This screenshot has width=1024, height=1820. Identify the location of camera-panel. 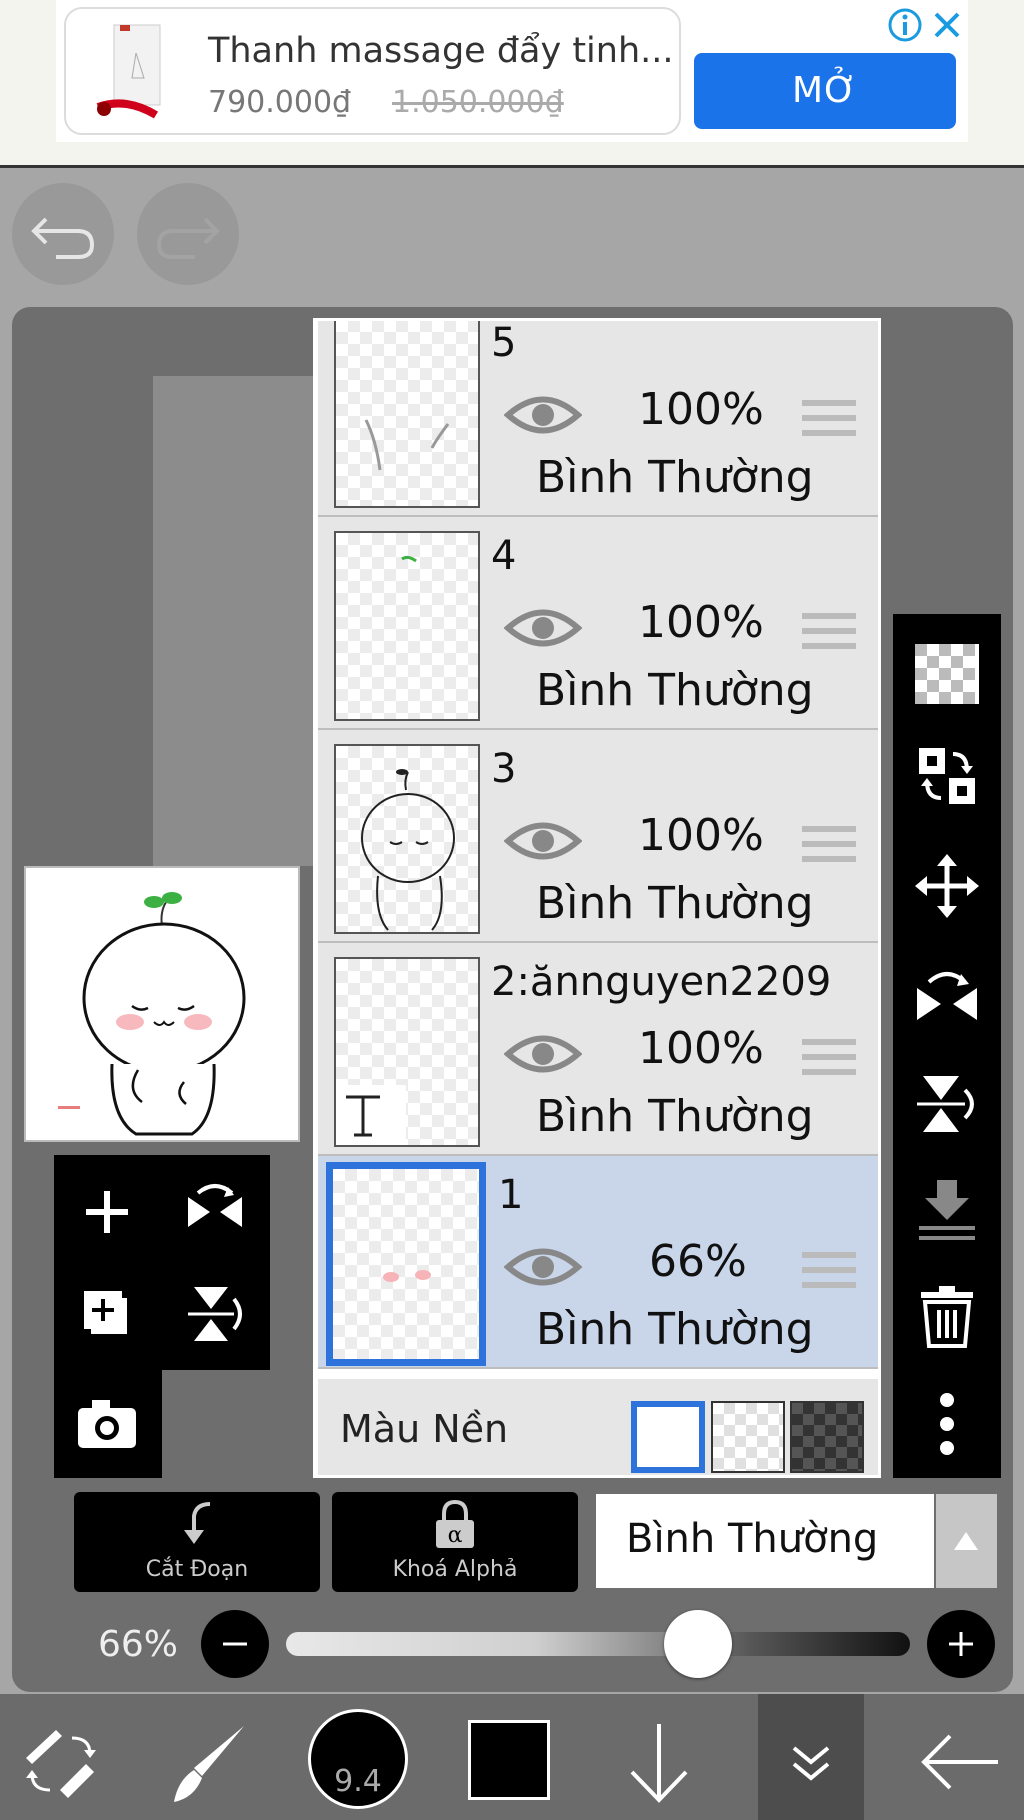
(108, 1423).